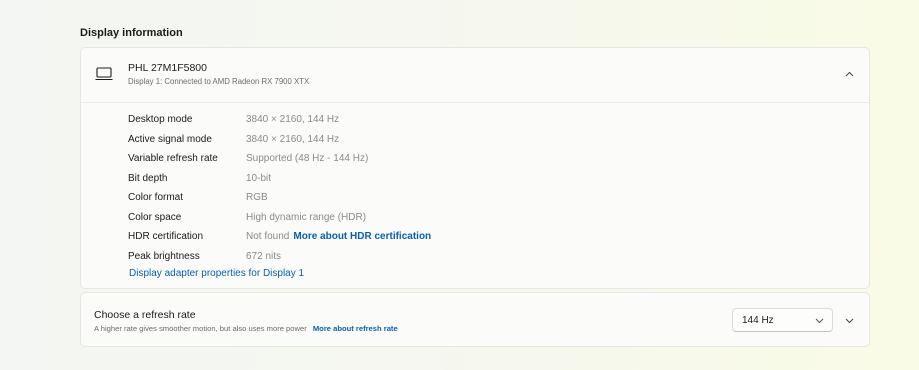  I want to click on refresh-rate-link: More about refresh rate, so click(355, 328).